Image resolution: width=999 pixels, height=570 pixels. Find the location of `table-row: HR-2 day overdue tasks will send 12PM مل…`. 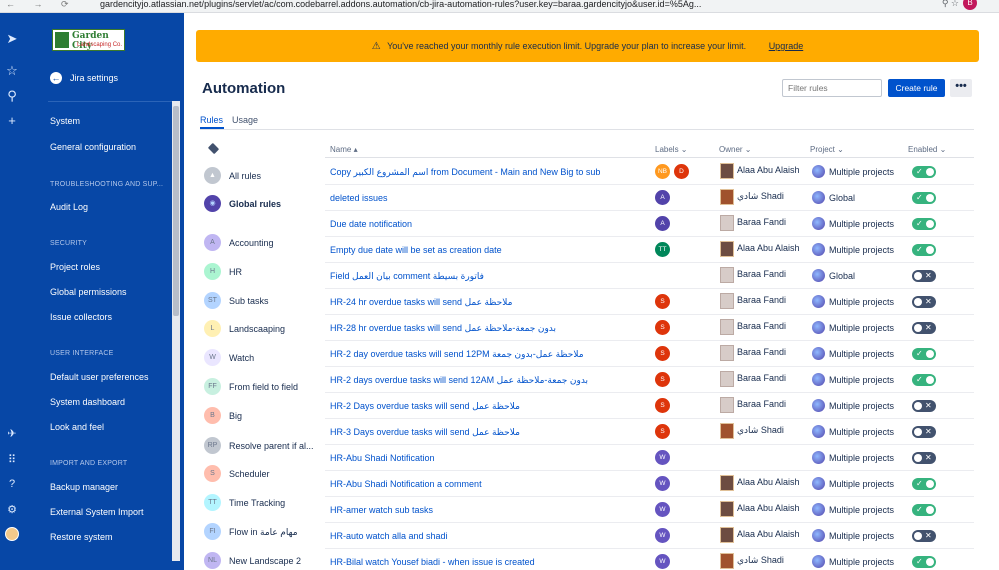

table-row: HR-2 day overdue tasks will send 12PM مل… is located at coordinates (649, 354).